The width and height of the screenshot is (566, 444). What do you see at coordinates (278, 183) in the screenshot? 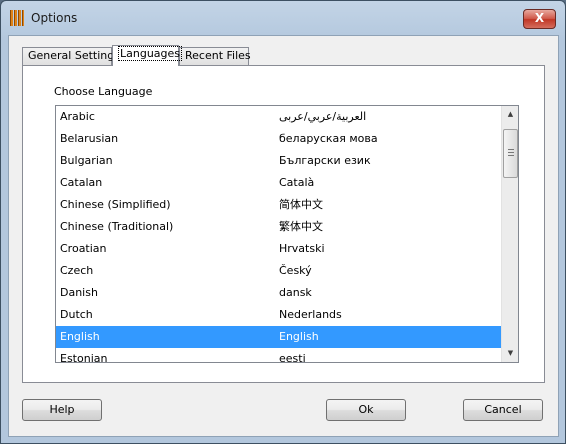
I see `language-row: Catalan Català` at bounding box center [278, 183].